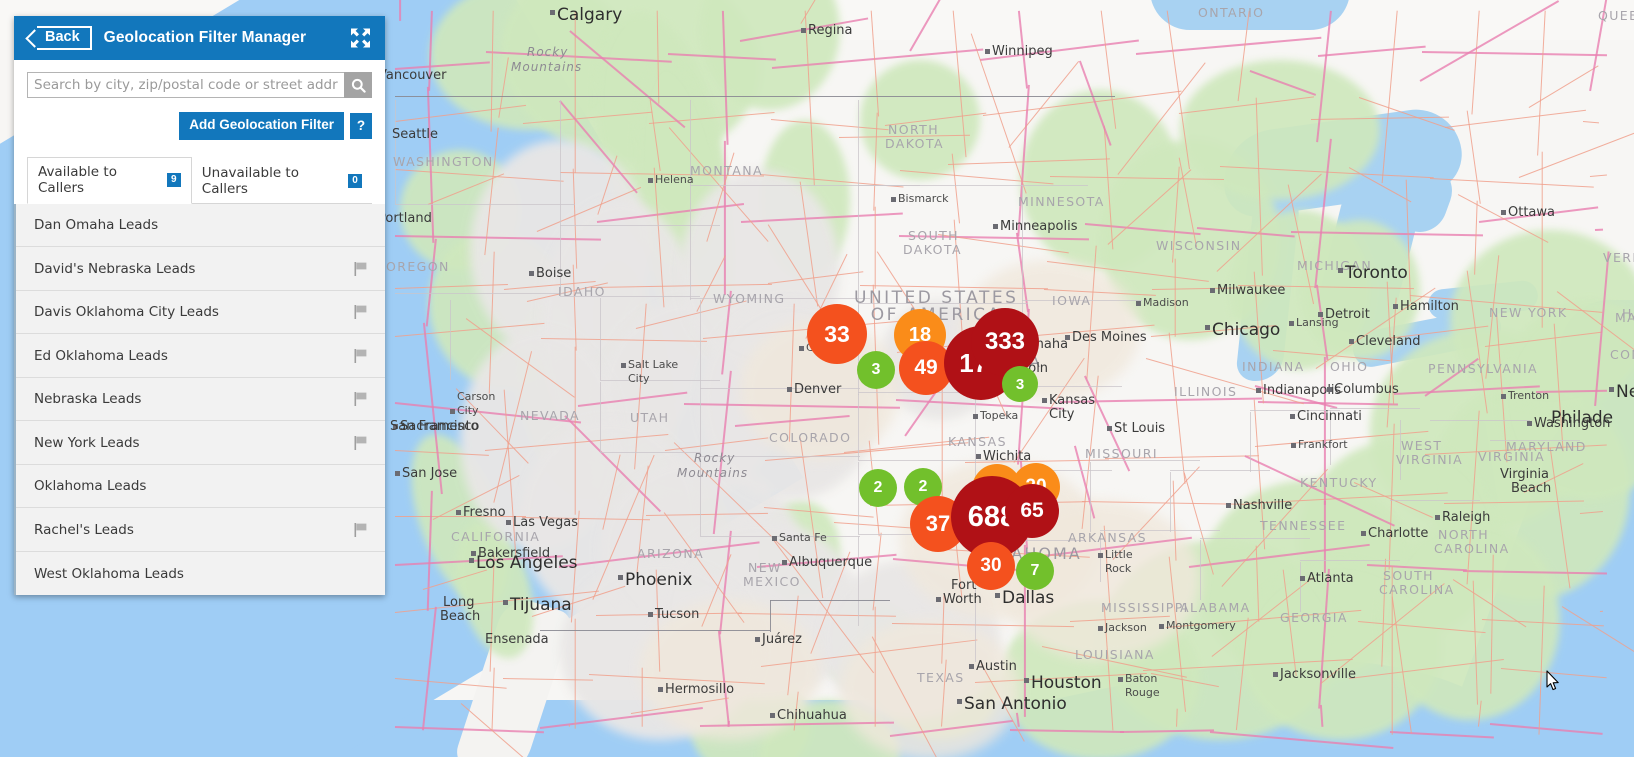 The width and height of the screenshot is (1634, 757). What do you see at coordinates (205, 37) in the screenshot?
I see `page-title: Geolocation Filter Manager` at bounding box center [205, 37].